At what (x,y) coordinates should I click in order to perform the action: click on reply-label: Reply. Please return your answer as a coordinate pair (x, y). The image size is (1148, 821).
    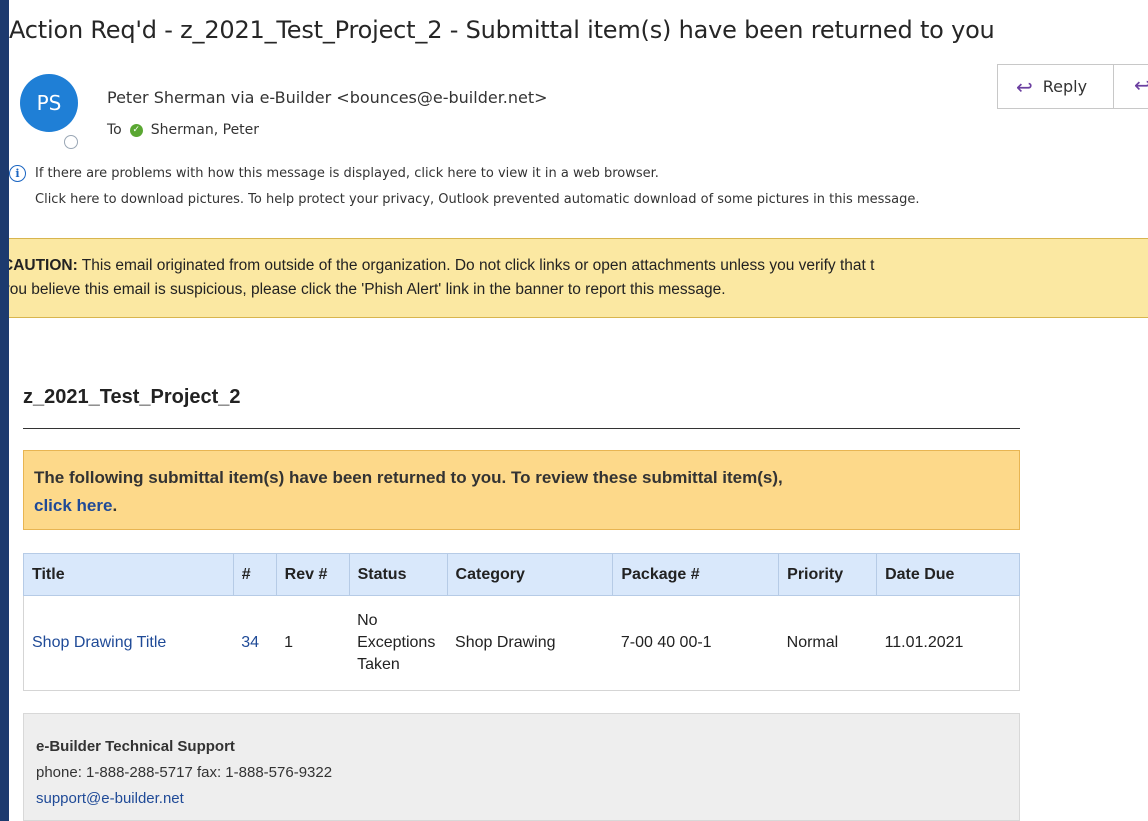
    Looking at the image, I should click on (1065, 86).